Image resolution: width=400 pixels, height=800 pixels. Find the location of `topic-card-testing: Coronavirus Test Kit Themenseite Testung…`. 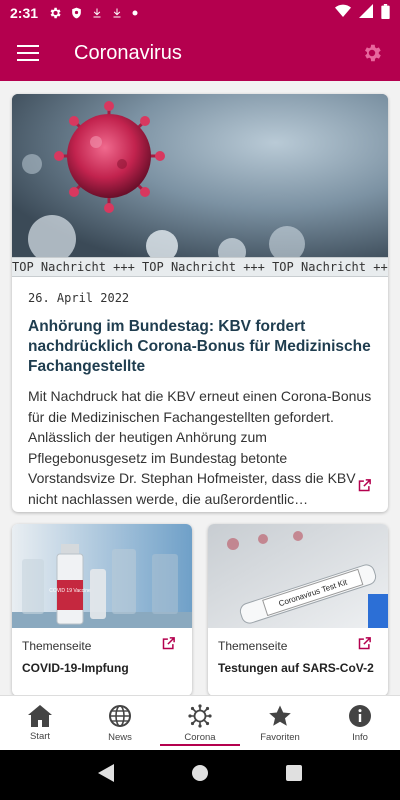

topic-card-testing: Coronavirus Test Kit Themenseite Testung… is located at coordinates (298, 609).